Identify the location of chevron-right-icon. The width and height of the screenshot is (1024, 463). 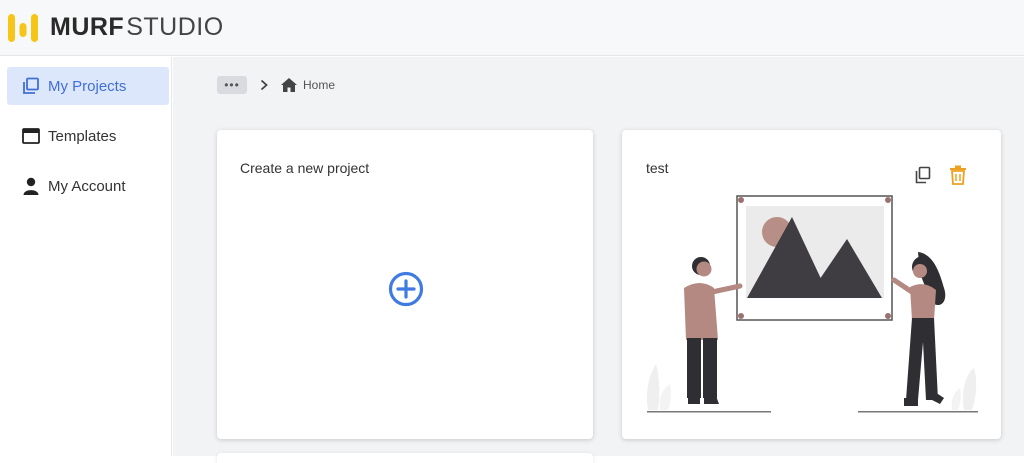
(265, 85).